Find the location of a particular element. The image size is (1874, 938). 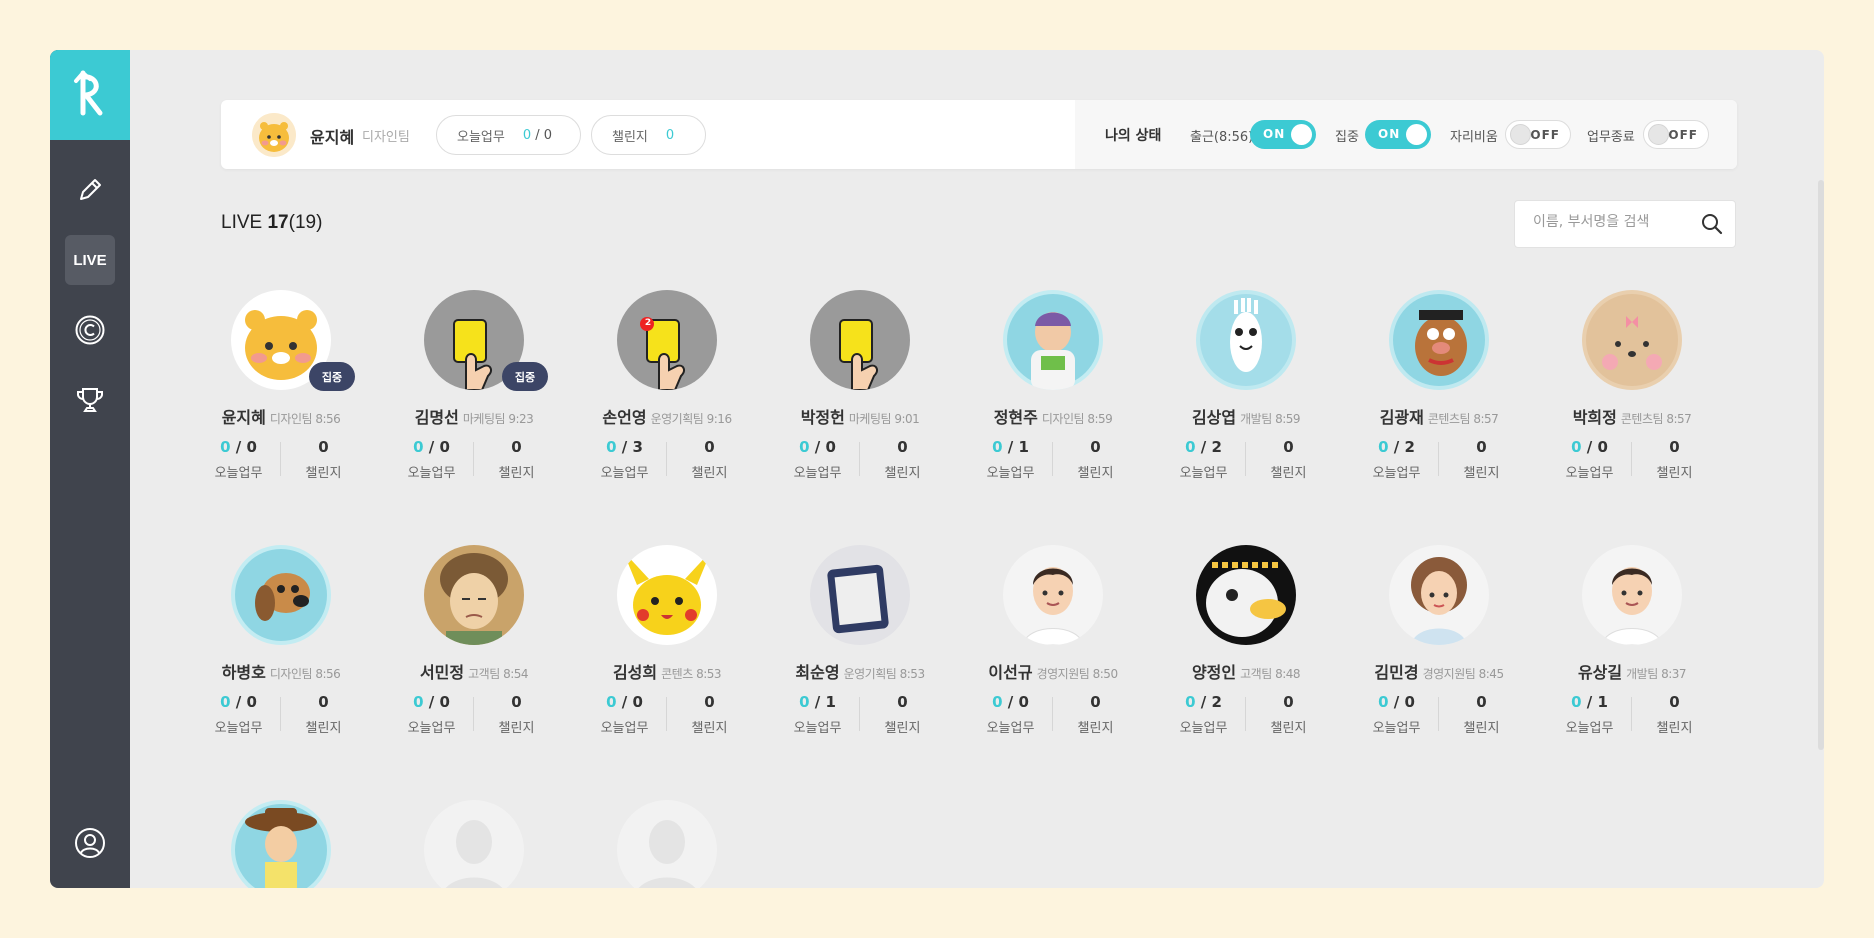

member-name: 박희정 is located at coordinates (1594, 417).